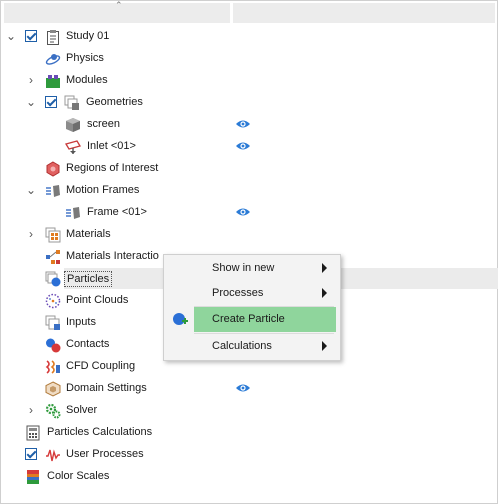  Describe the element at coordinates (242, 346) in the screenshot. I see `menu-item-label: Calculations` at that location.